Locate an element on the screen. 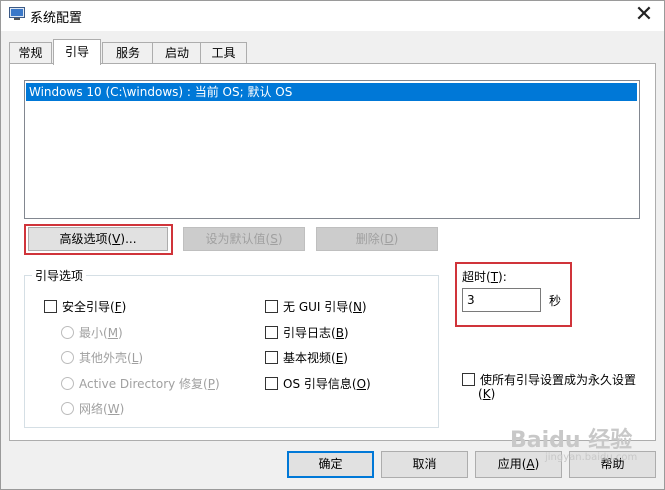 Image resolution: width=665 pixels, height=490 pixels. make-permanent-checkbox: 使所有引导设置成为永久设置 is located at coordinates (549, 379).